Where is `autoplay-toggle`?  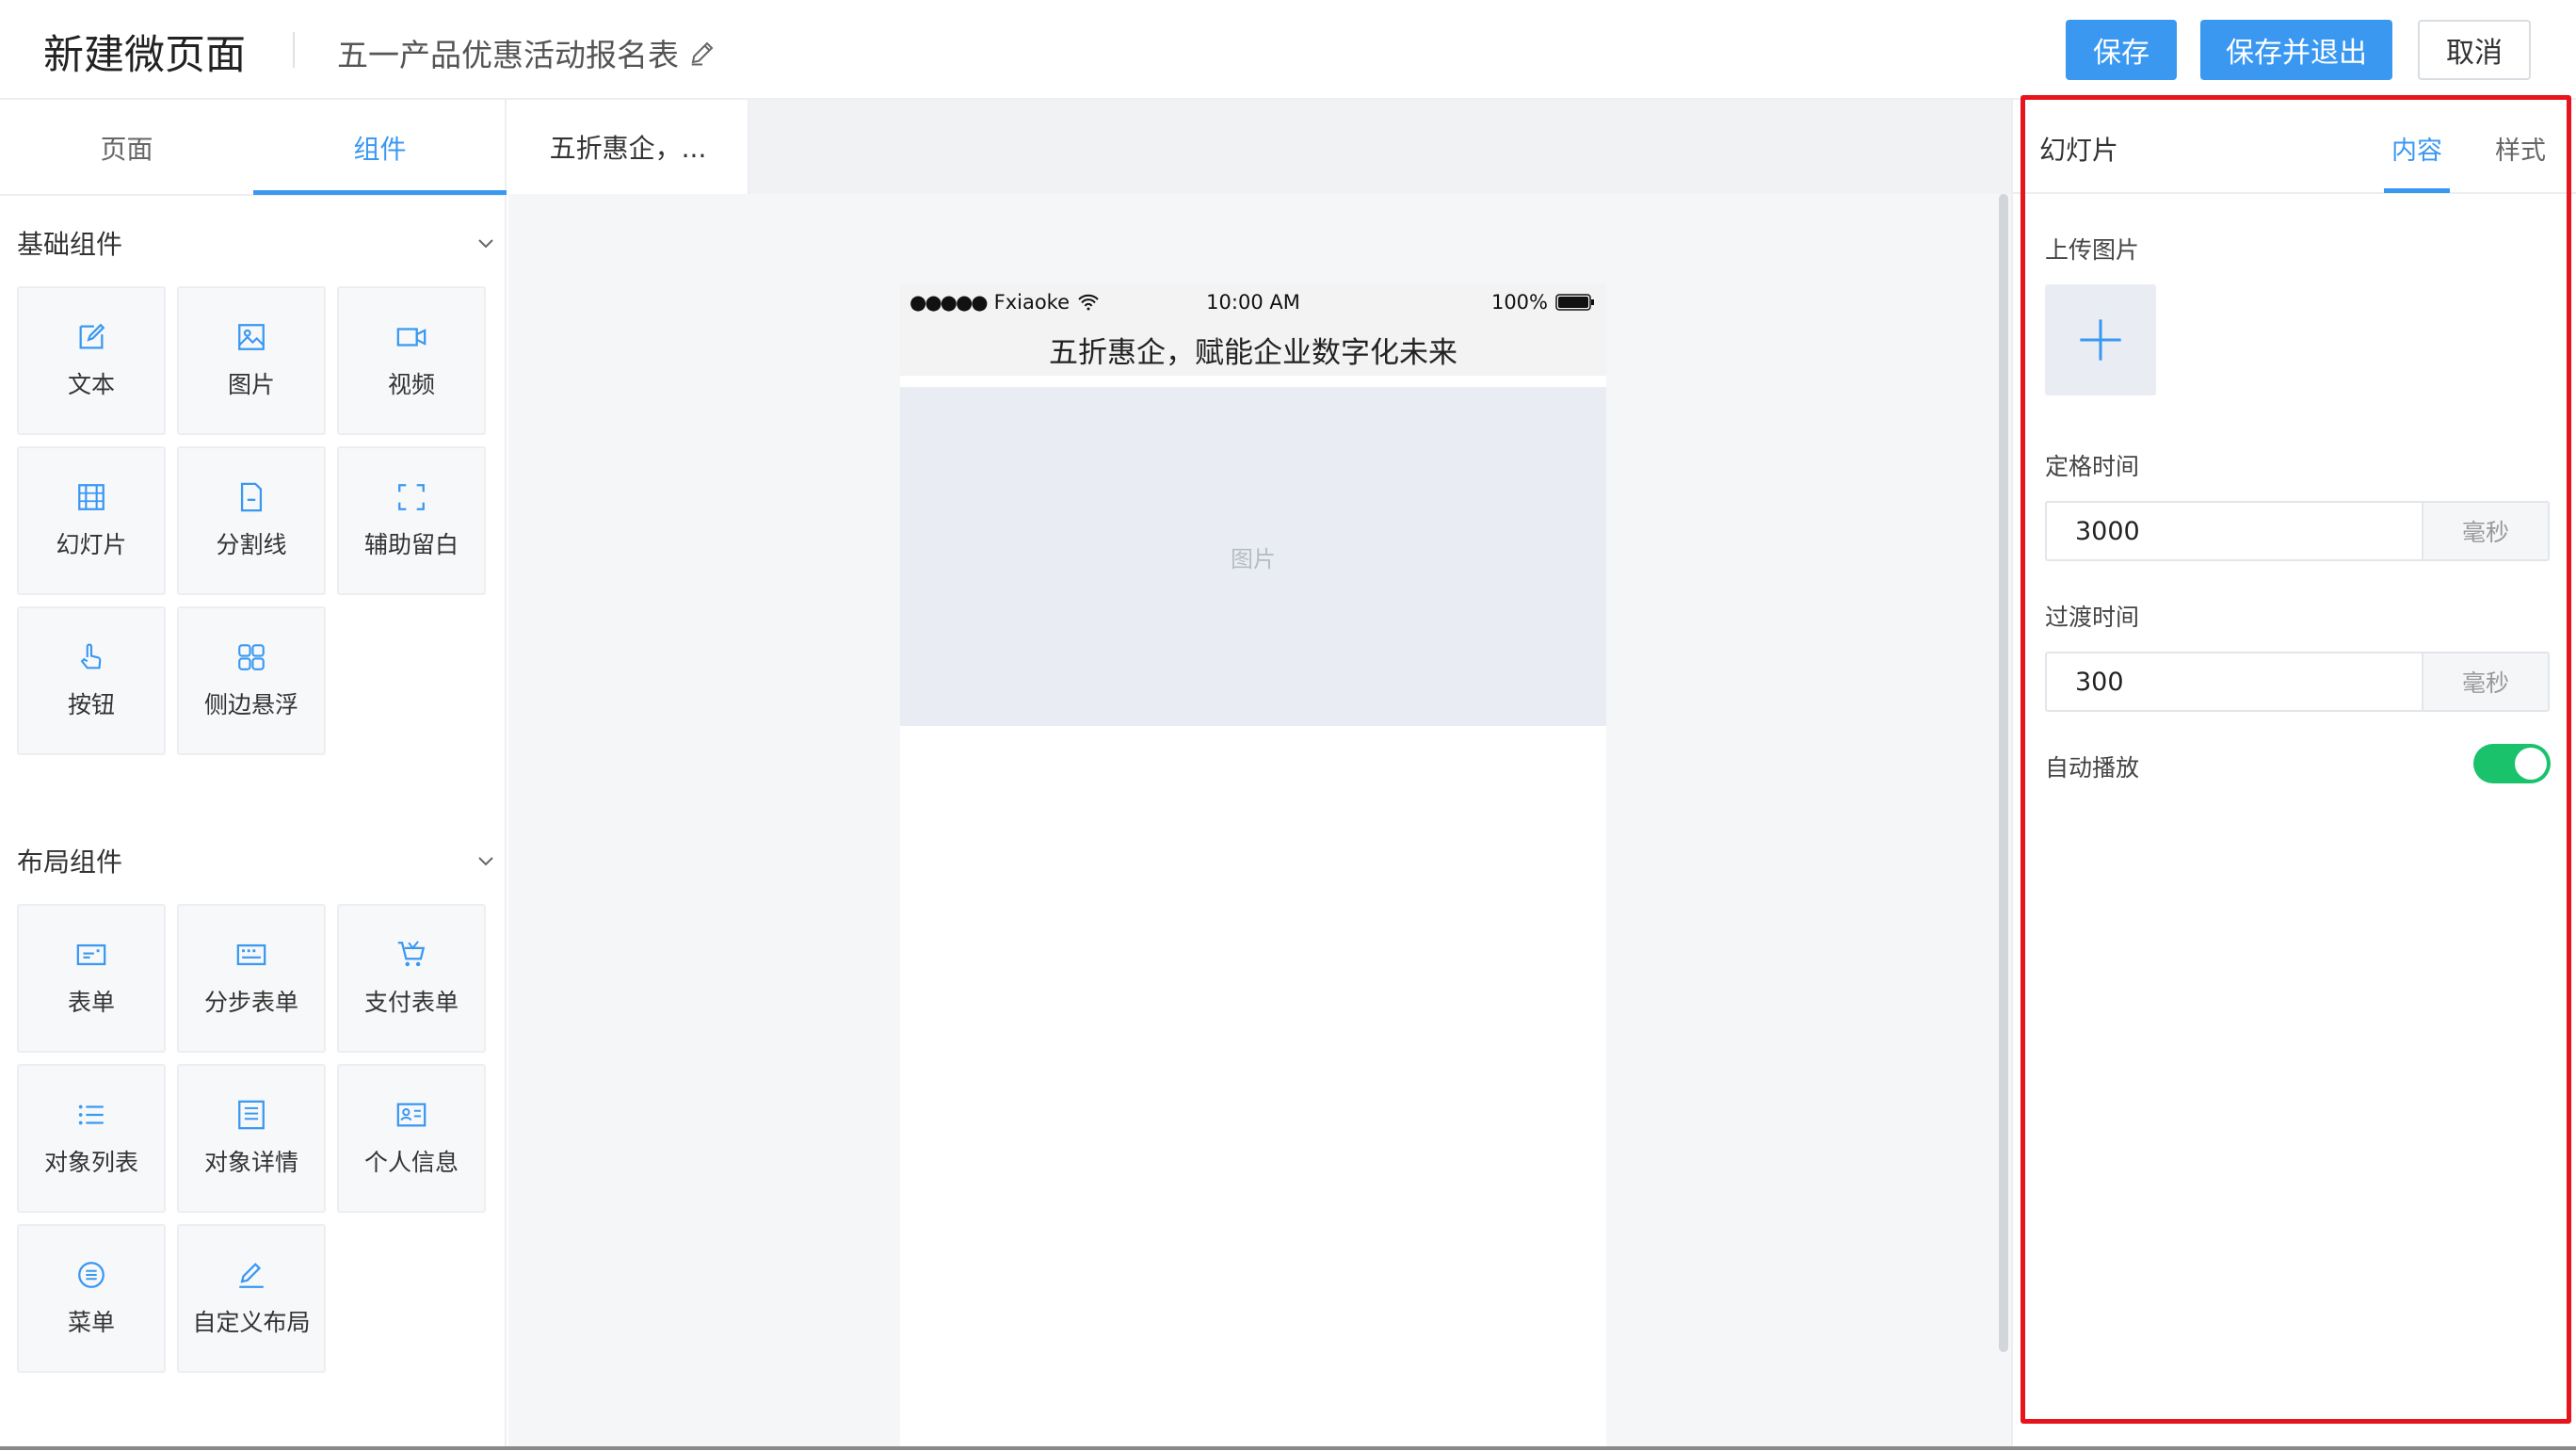 autoplay-toggle is located at coordinates (2512, 763).